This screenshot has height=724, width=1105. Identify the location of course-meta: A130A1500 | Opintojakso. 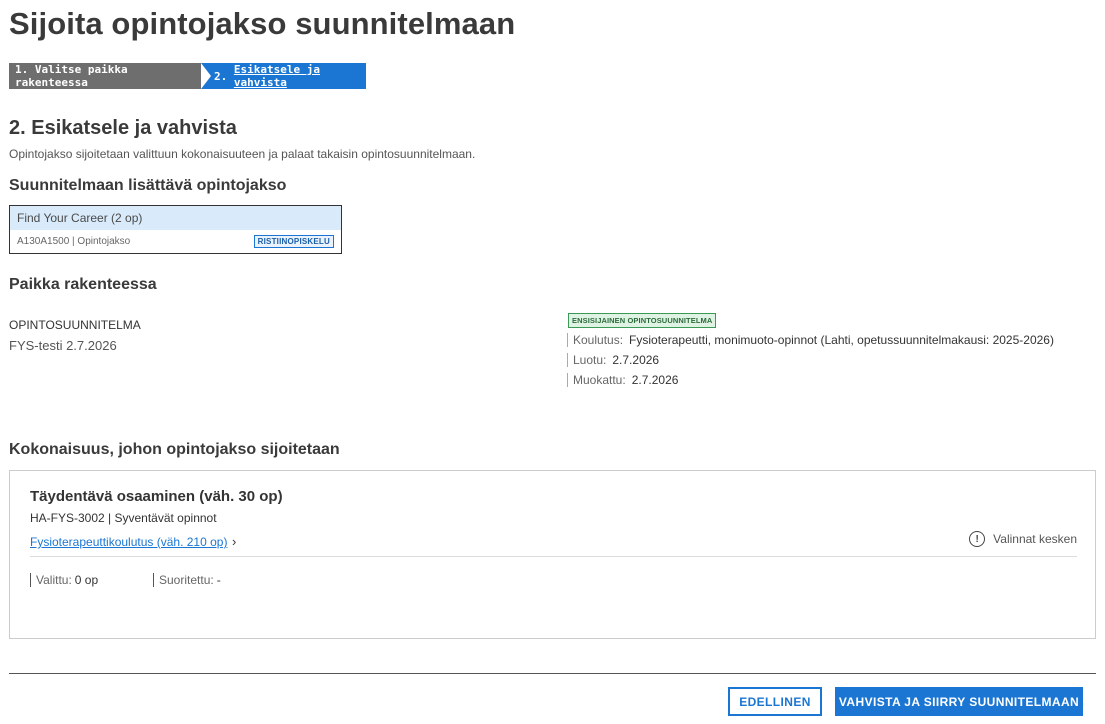
(74, 241).